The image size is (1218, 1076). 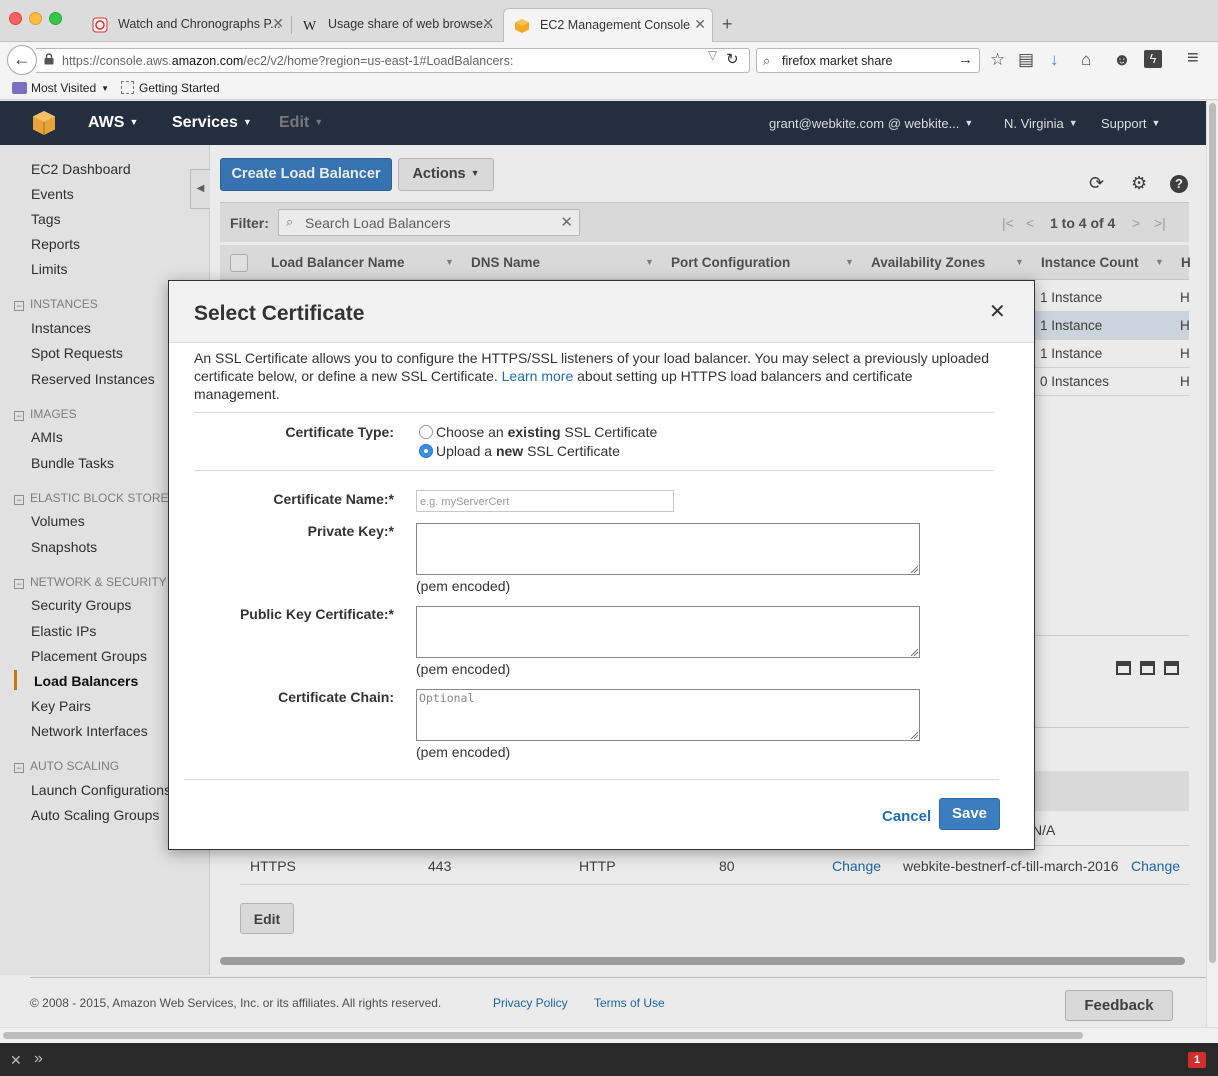 I want to click on vertical-scroll-thumb, so click(x=1212, y=533).